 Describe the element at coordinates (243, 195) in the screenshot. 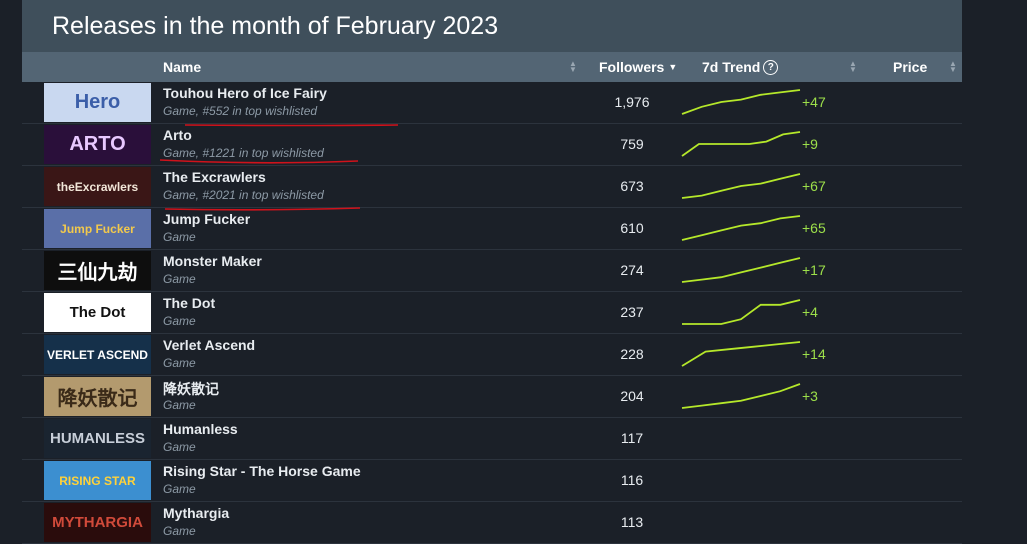

I see `game-subtitle: Game, #2021 in top wishlisted` at that location.